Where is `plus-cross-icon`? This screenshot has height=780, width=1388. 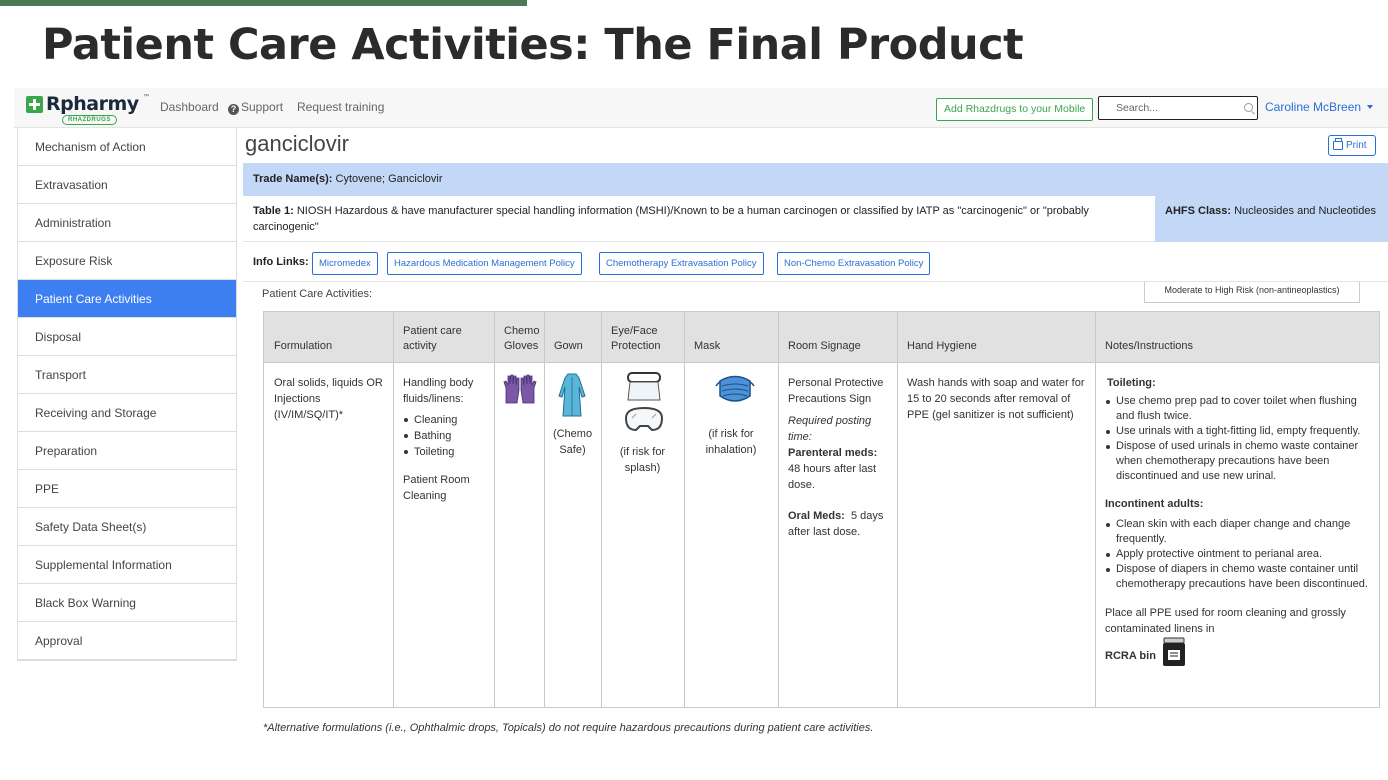
plus-cross-icon is located at coordinates (34, 104).